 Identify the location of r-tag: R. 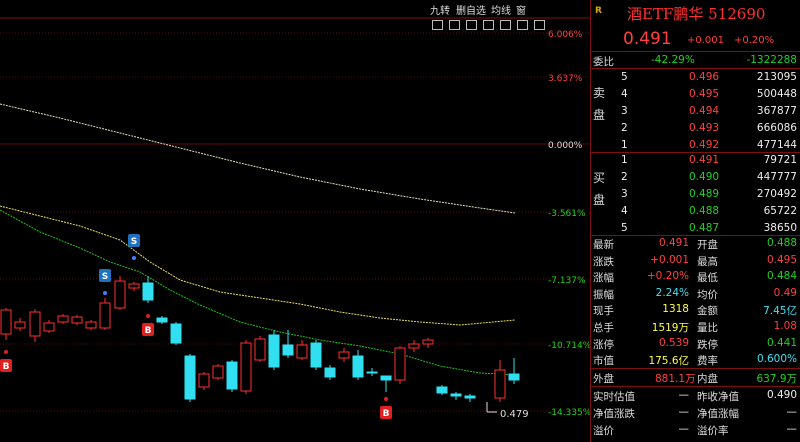
(598, 11).